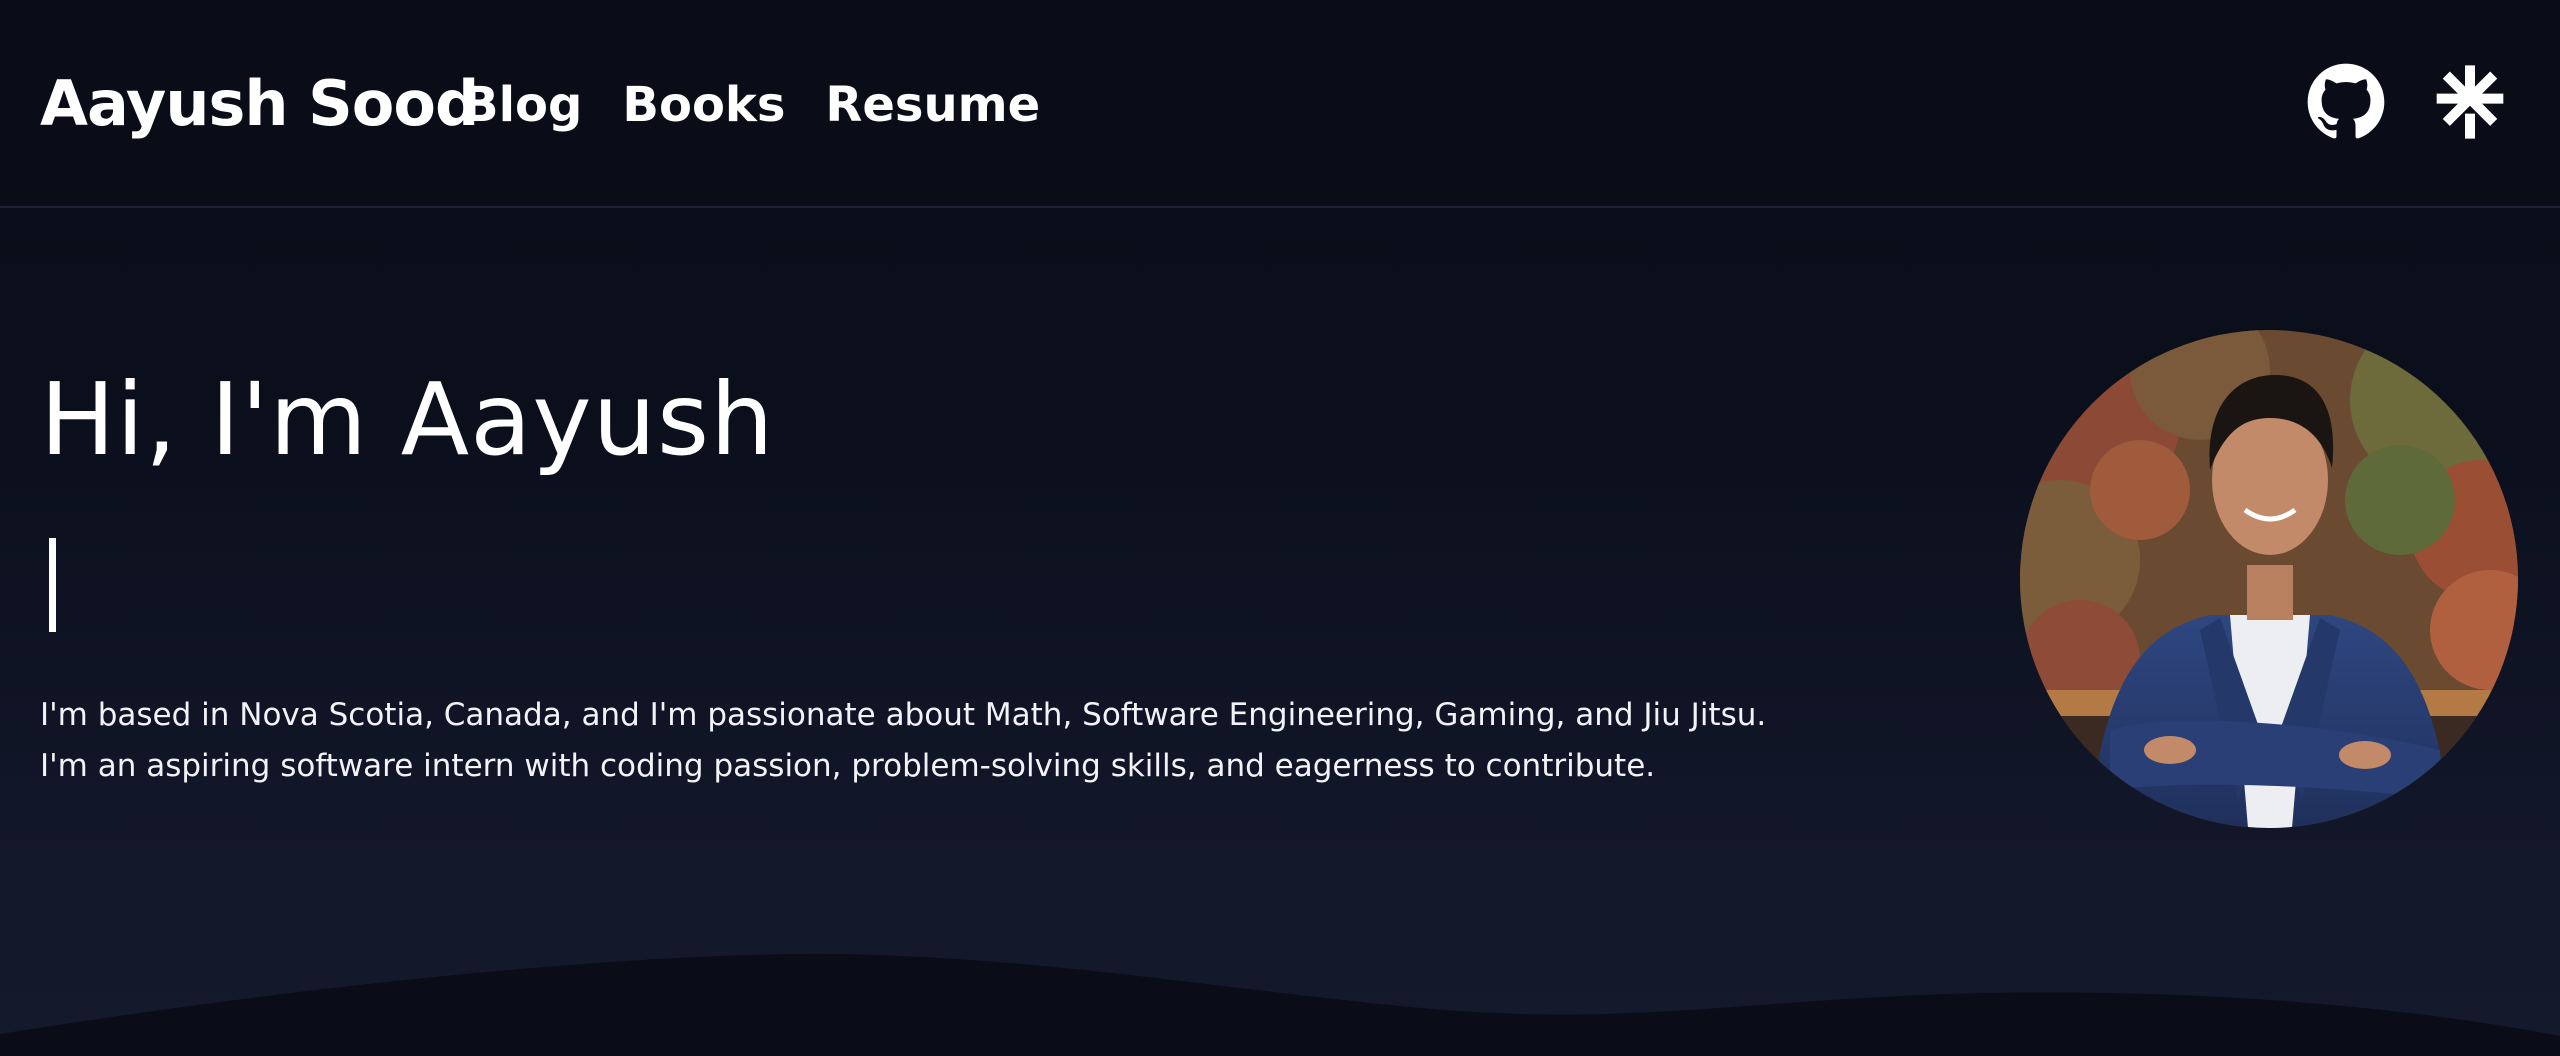 This screenshot has width=2560, height=1056. Describe the element at coordinates (52, 585) in the screenshot. I see `typing-cursor` at that location.